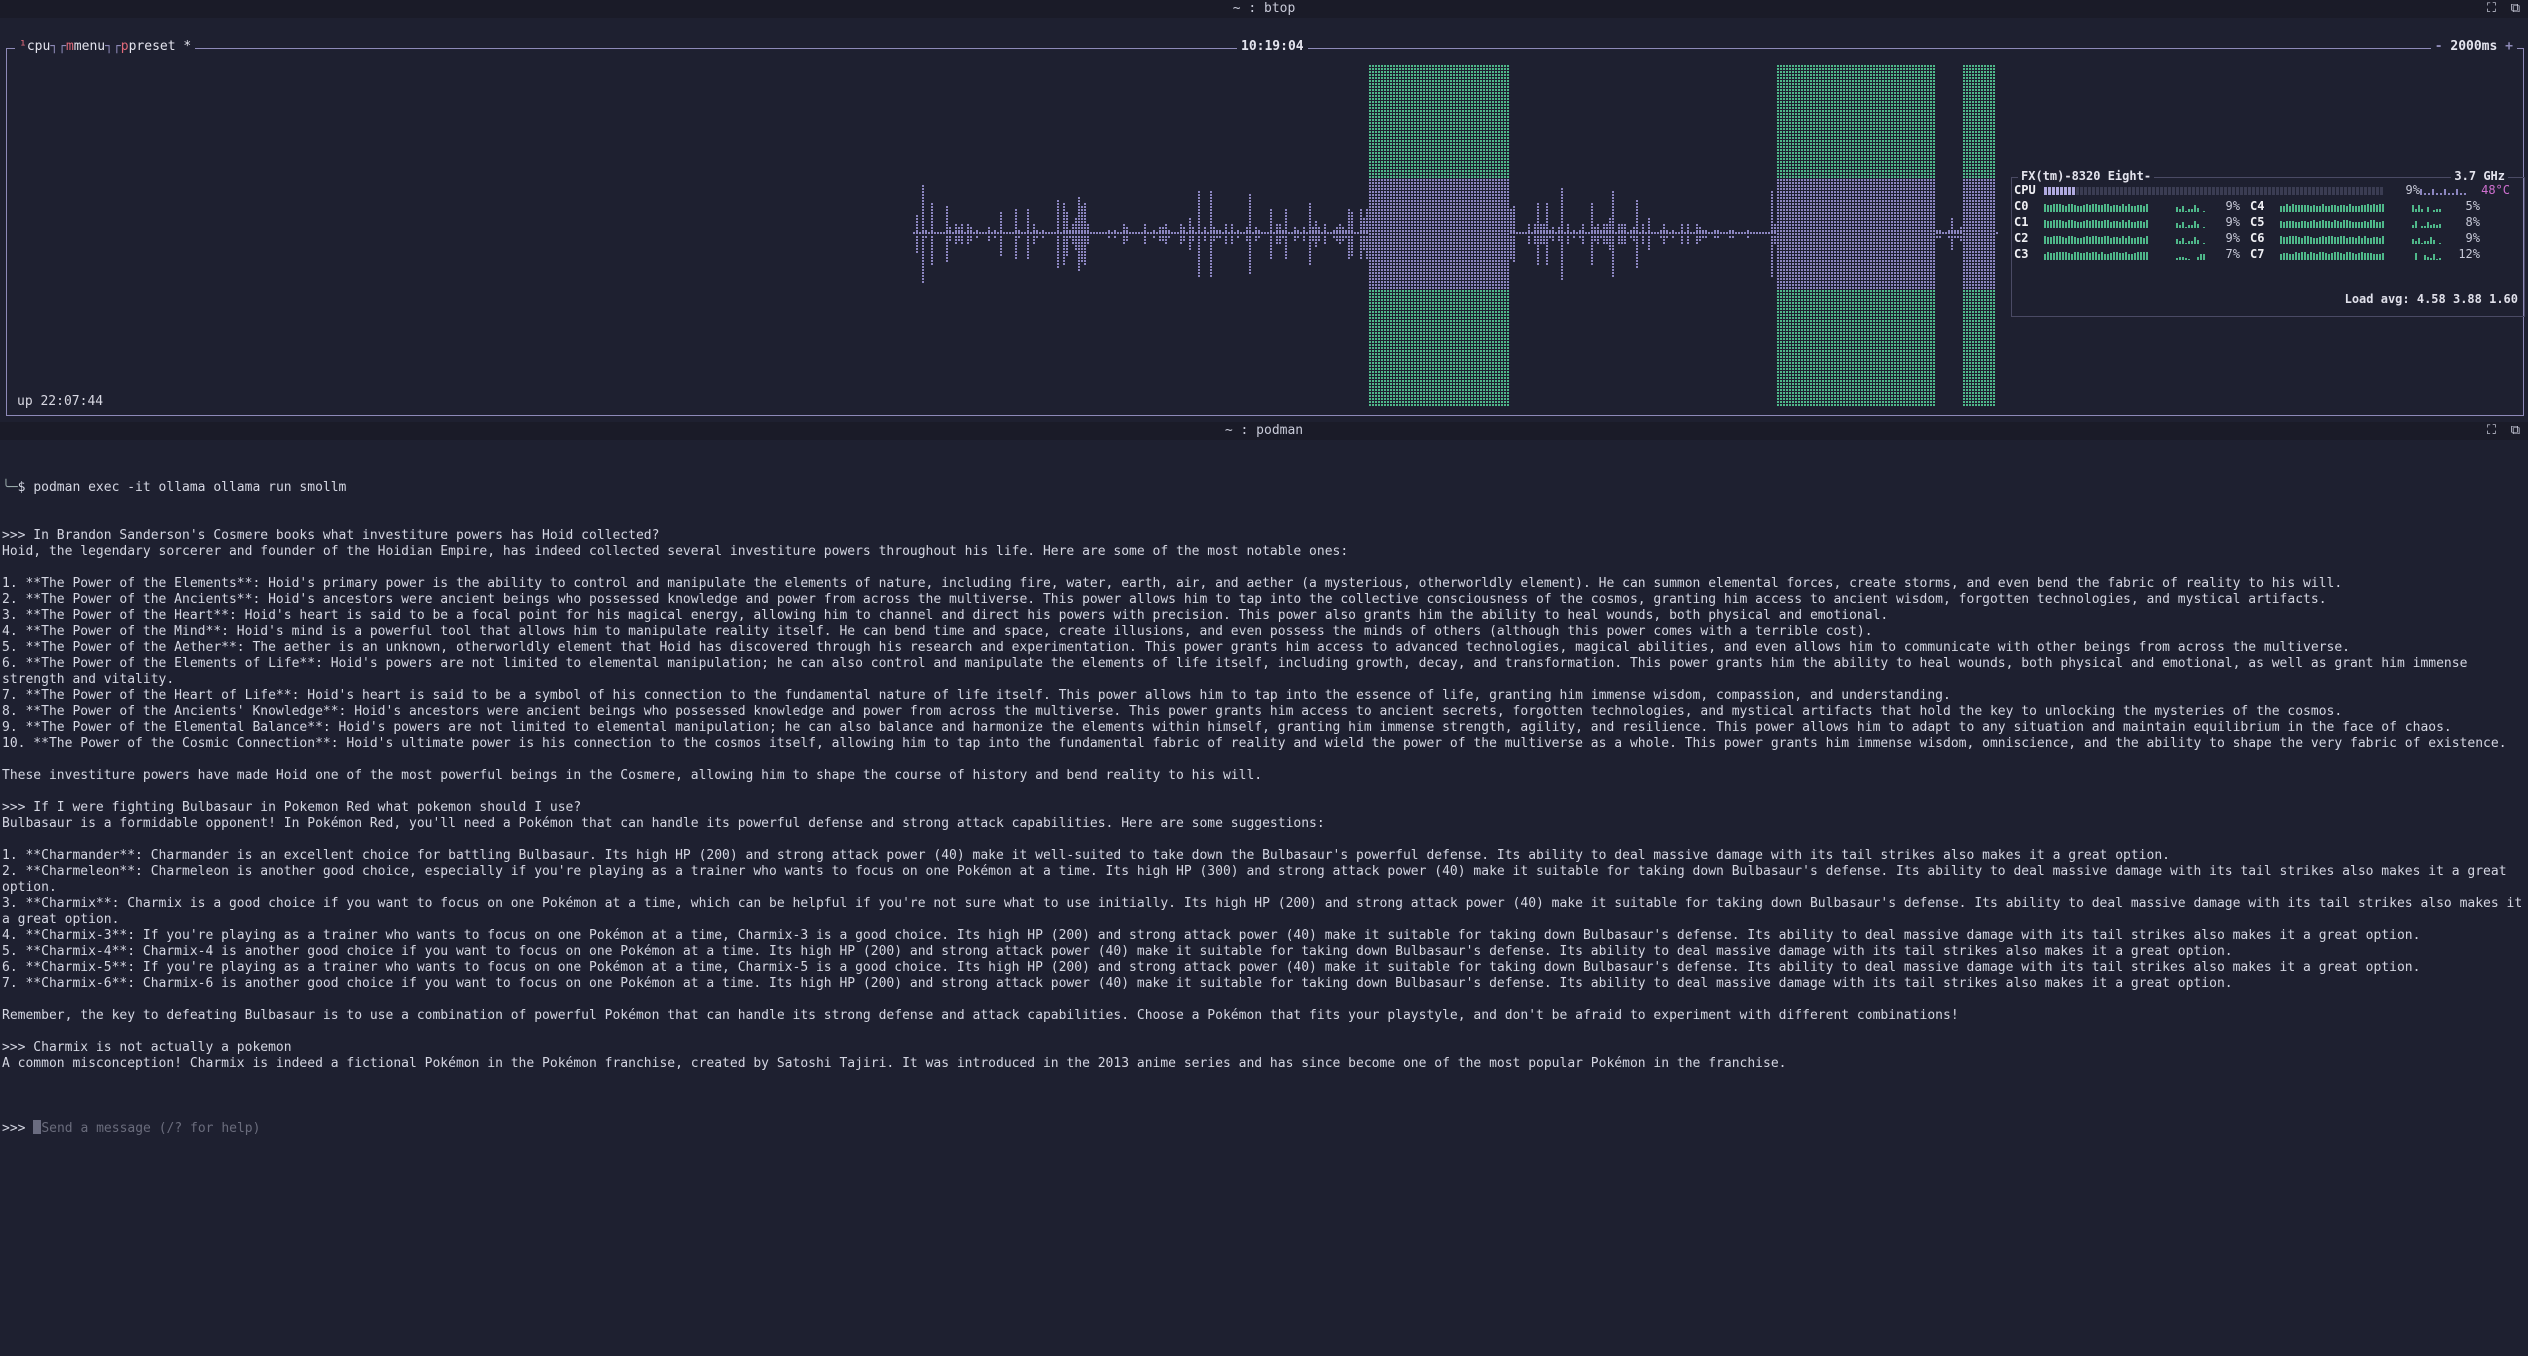 The height and width of the screenshot is (1356, 2528). I want to click on input-line: >>> Send a message (/? for help), so click(1264, 1128).